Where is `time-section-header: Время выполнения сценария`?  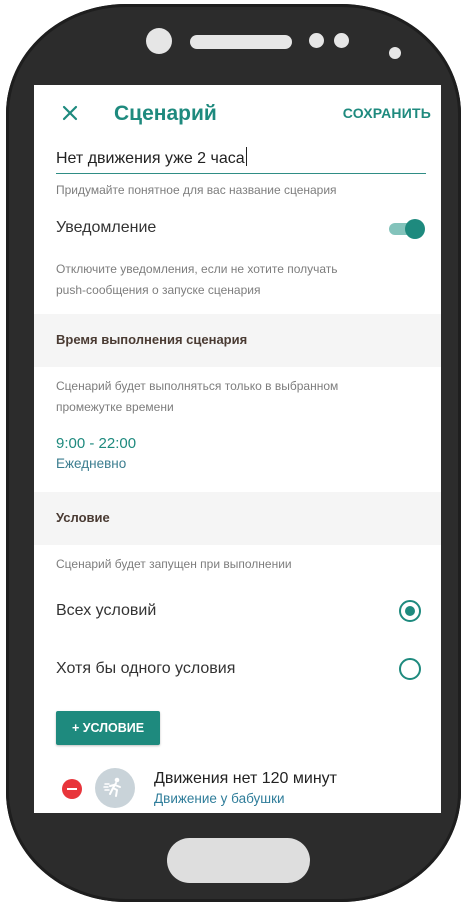
time-section-header: Время выполнения сценария is located at coordinates (237, 340).